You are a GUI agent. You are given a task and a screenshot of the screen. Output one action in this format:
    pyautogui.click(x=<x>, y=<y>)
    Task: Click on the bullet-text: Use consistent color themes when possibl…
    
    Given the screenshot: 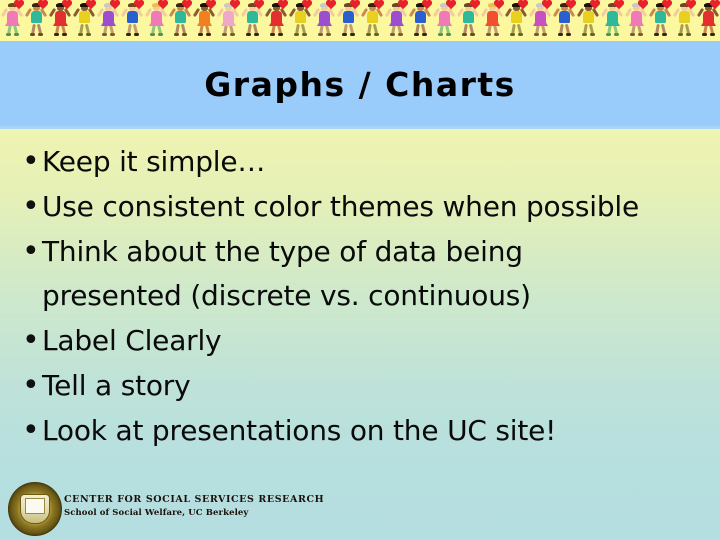 What is the action you would take?
    pyautogui.click(x=341, y=206)
    